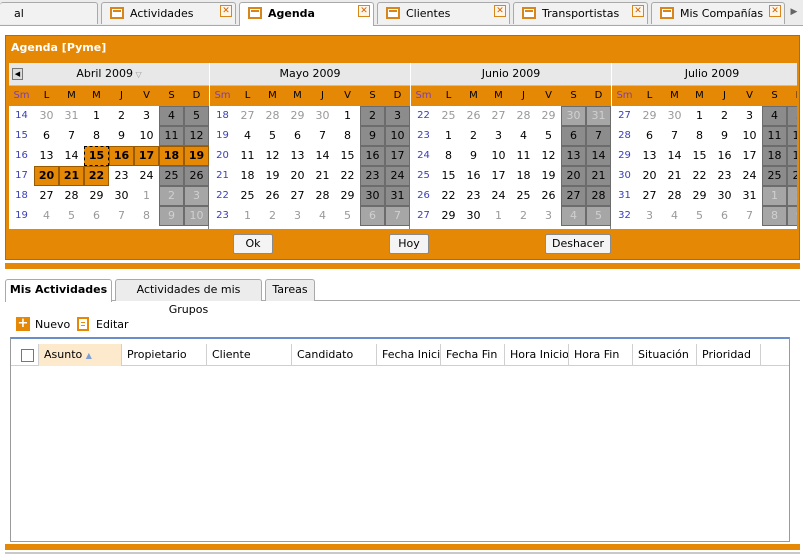  Describe the element at coordinates (49, 13) in the screenshot. I see `tab-general: al` at that location.